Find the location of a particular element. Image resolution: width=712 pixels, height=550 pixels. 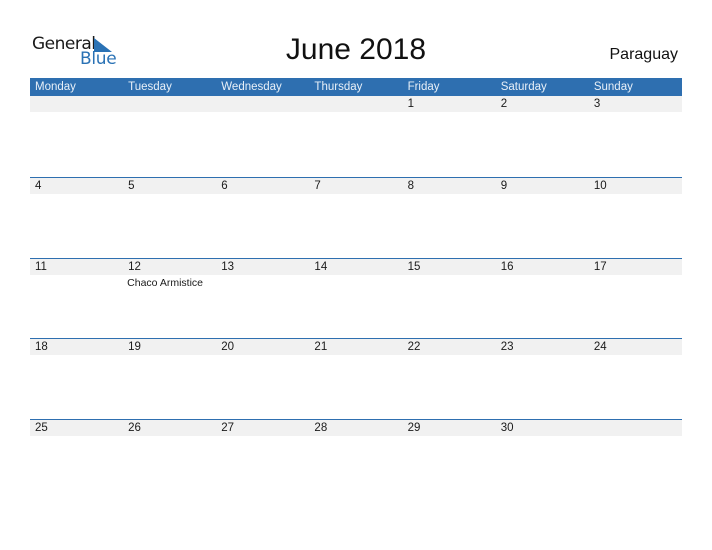

day-number: 27 is located at coordinates (228, 427).